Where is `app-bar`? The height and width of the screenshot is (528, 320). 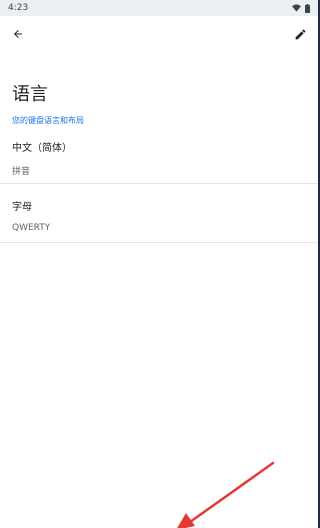
app-bar is located at coordinates (159, 34).